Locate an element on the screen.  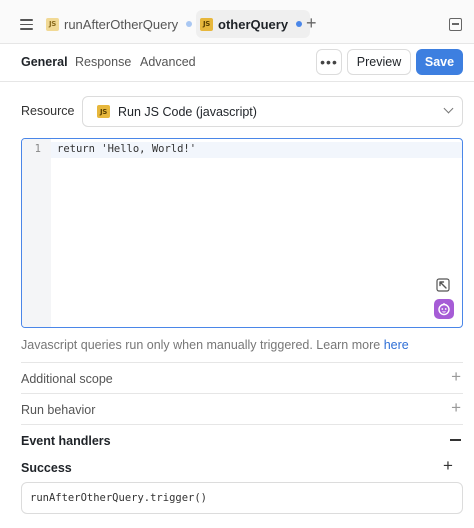
more-options-button: ••• is located at coordinates (329, 62).